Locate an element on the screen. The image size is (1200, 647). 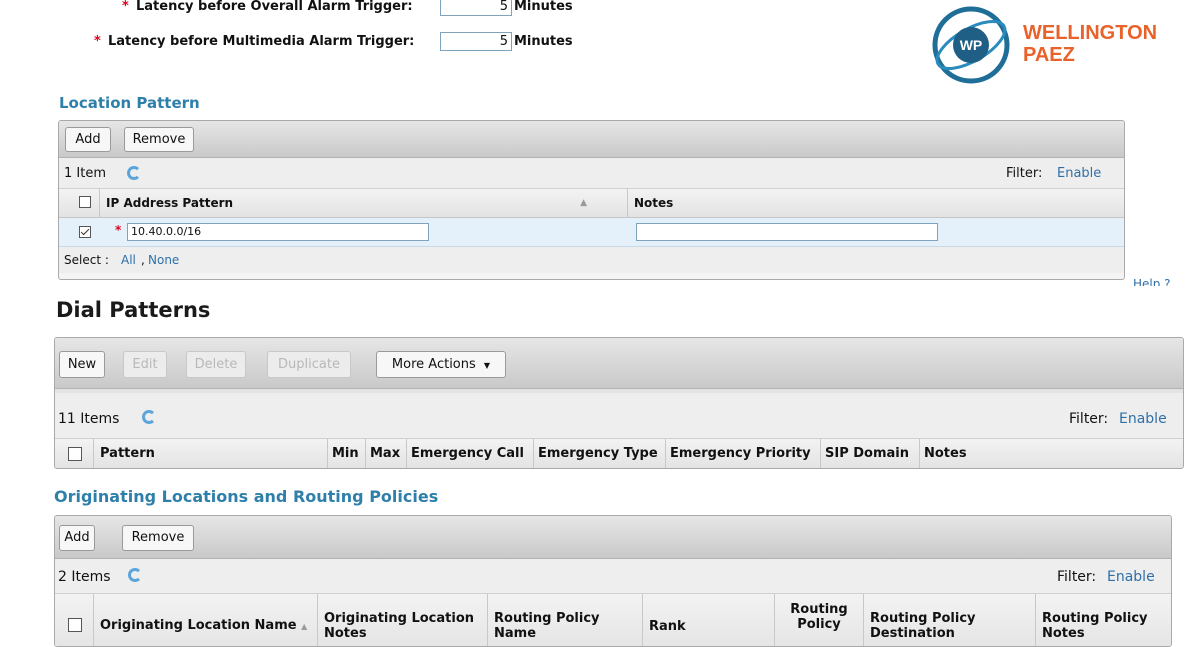
notes-input is located at coordinates (787, 232).